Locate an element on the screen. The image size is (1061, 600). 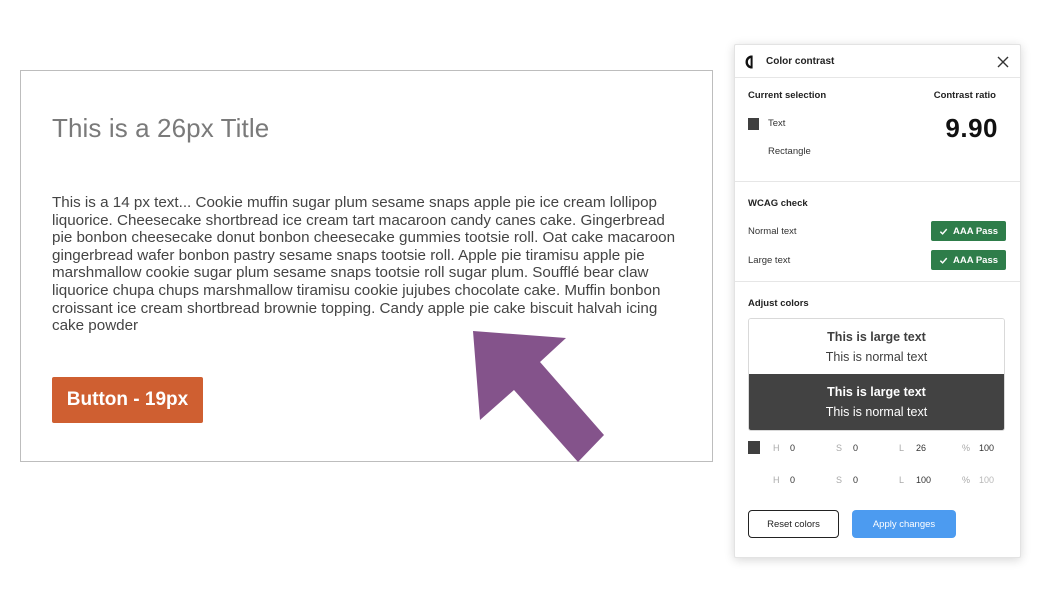
text-color-swatch-small is located at coordinates (754, 447).